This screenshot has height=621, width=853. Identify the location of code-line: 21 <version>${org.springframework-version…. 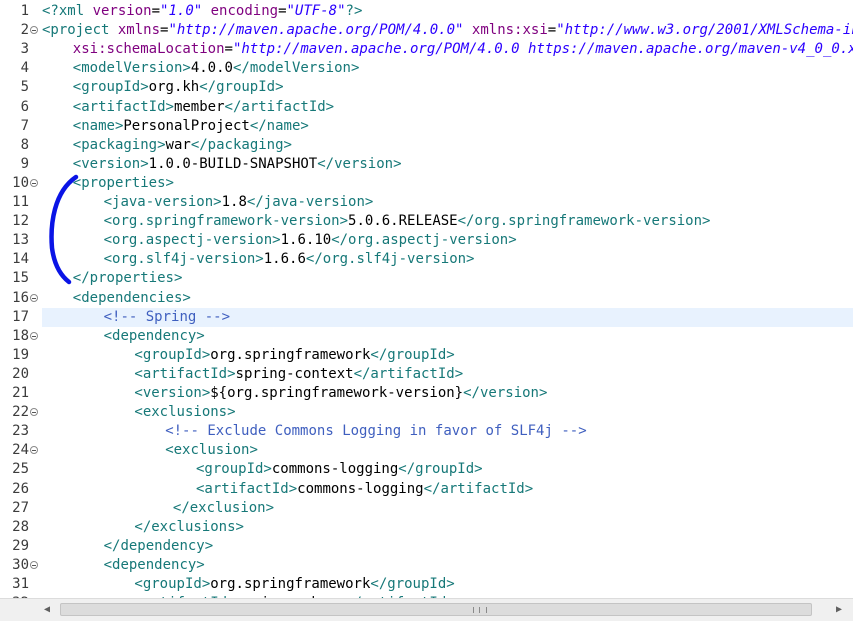
(426, 393).